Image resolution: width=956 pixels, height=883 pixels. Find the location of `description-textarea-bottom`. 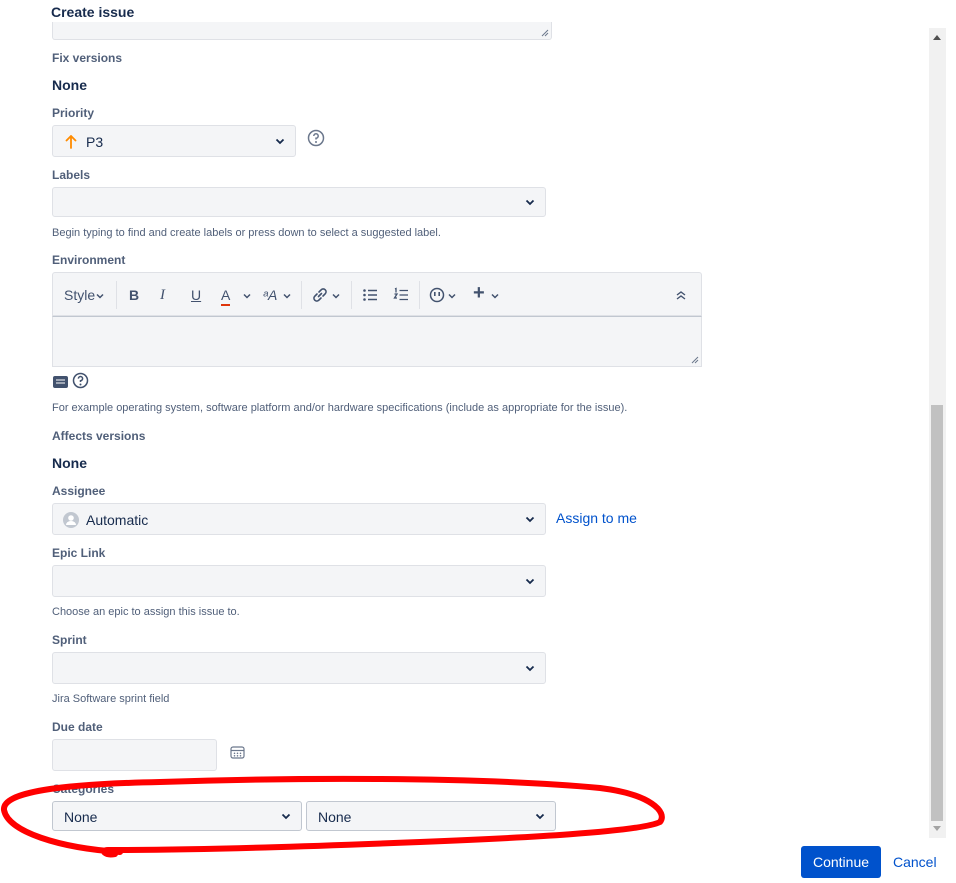

description-textarea-bottom is located at coordinates (302, 31).